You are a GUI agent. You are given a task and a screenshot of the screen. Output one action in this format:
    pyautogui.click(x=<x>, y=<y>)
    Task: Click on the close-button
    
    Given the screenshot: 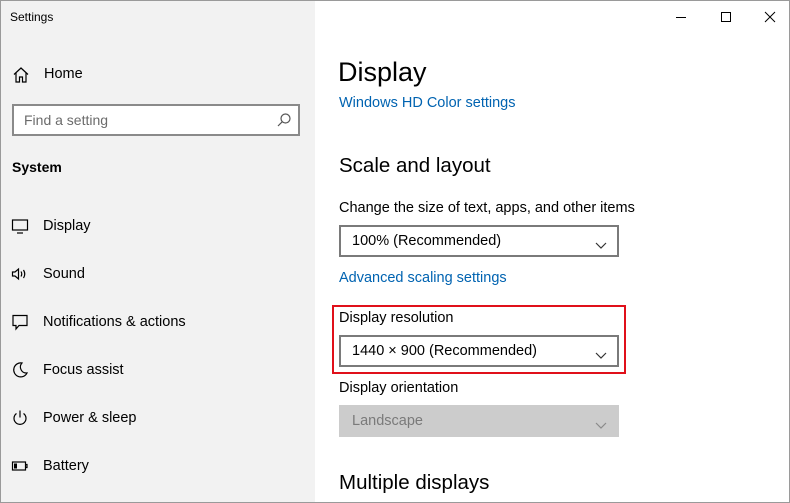 What is the action you would take?
    pyautogui.click(x=768, y=17)
    